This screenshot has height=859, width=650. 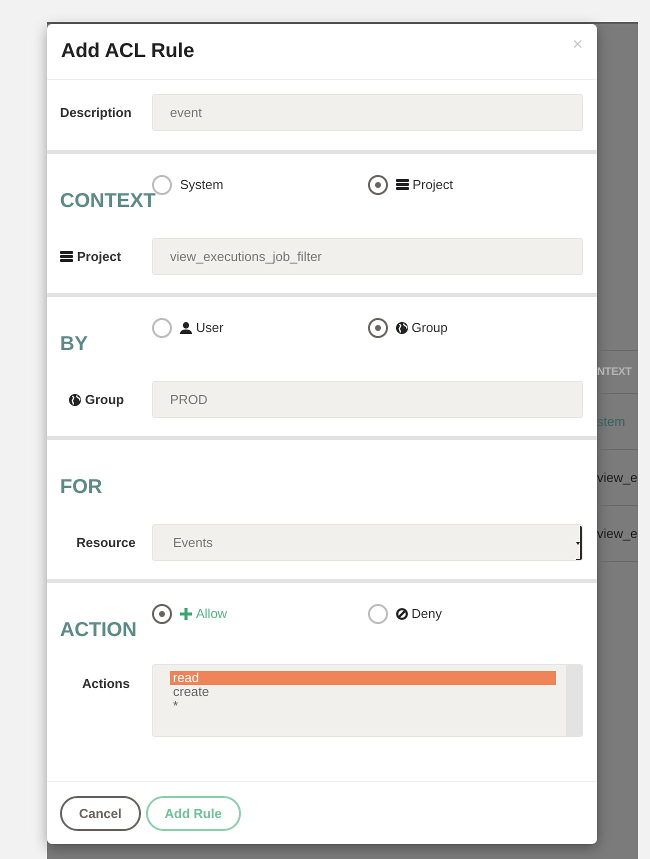 What do you see at coordinates (74, 344) in the screenshot?
I see `section-heading: BY` at bounding box center [74, 344].